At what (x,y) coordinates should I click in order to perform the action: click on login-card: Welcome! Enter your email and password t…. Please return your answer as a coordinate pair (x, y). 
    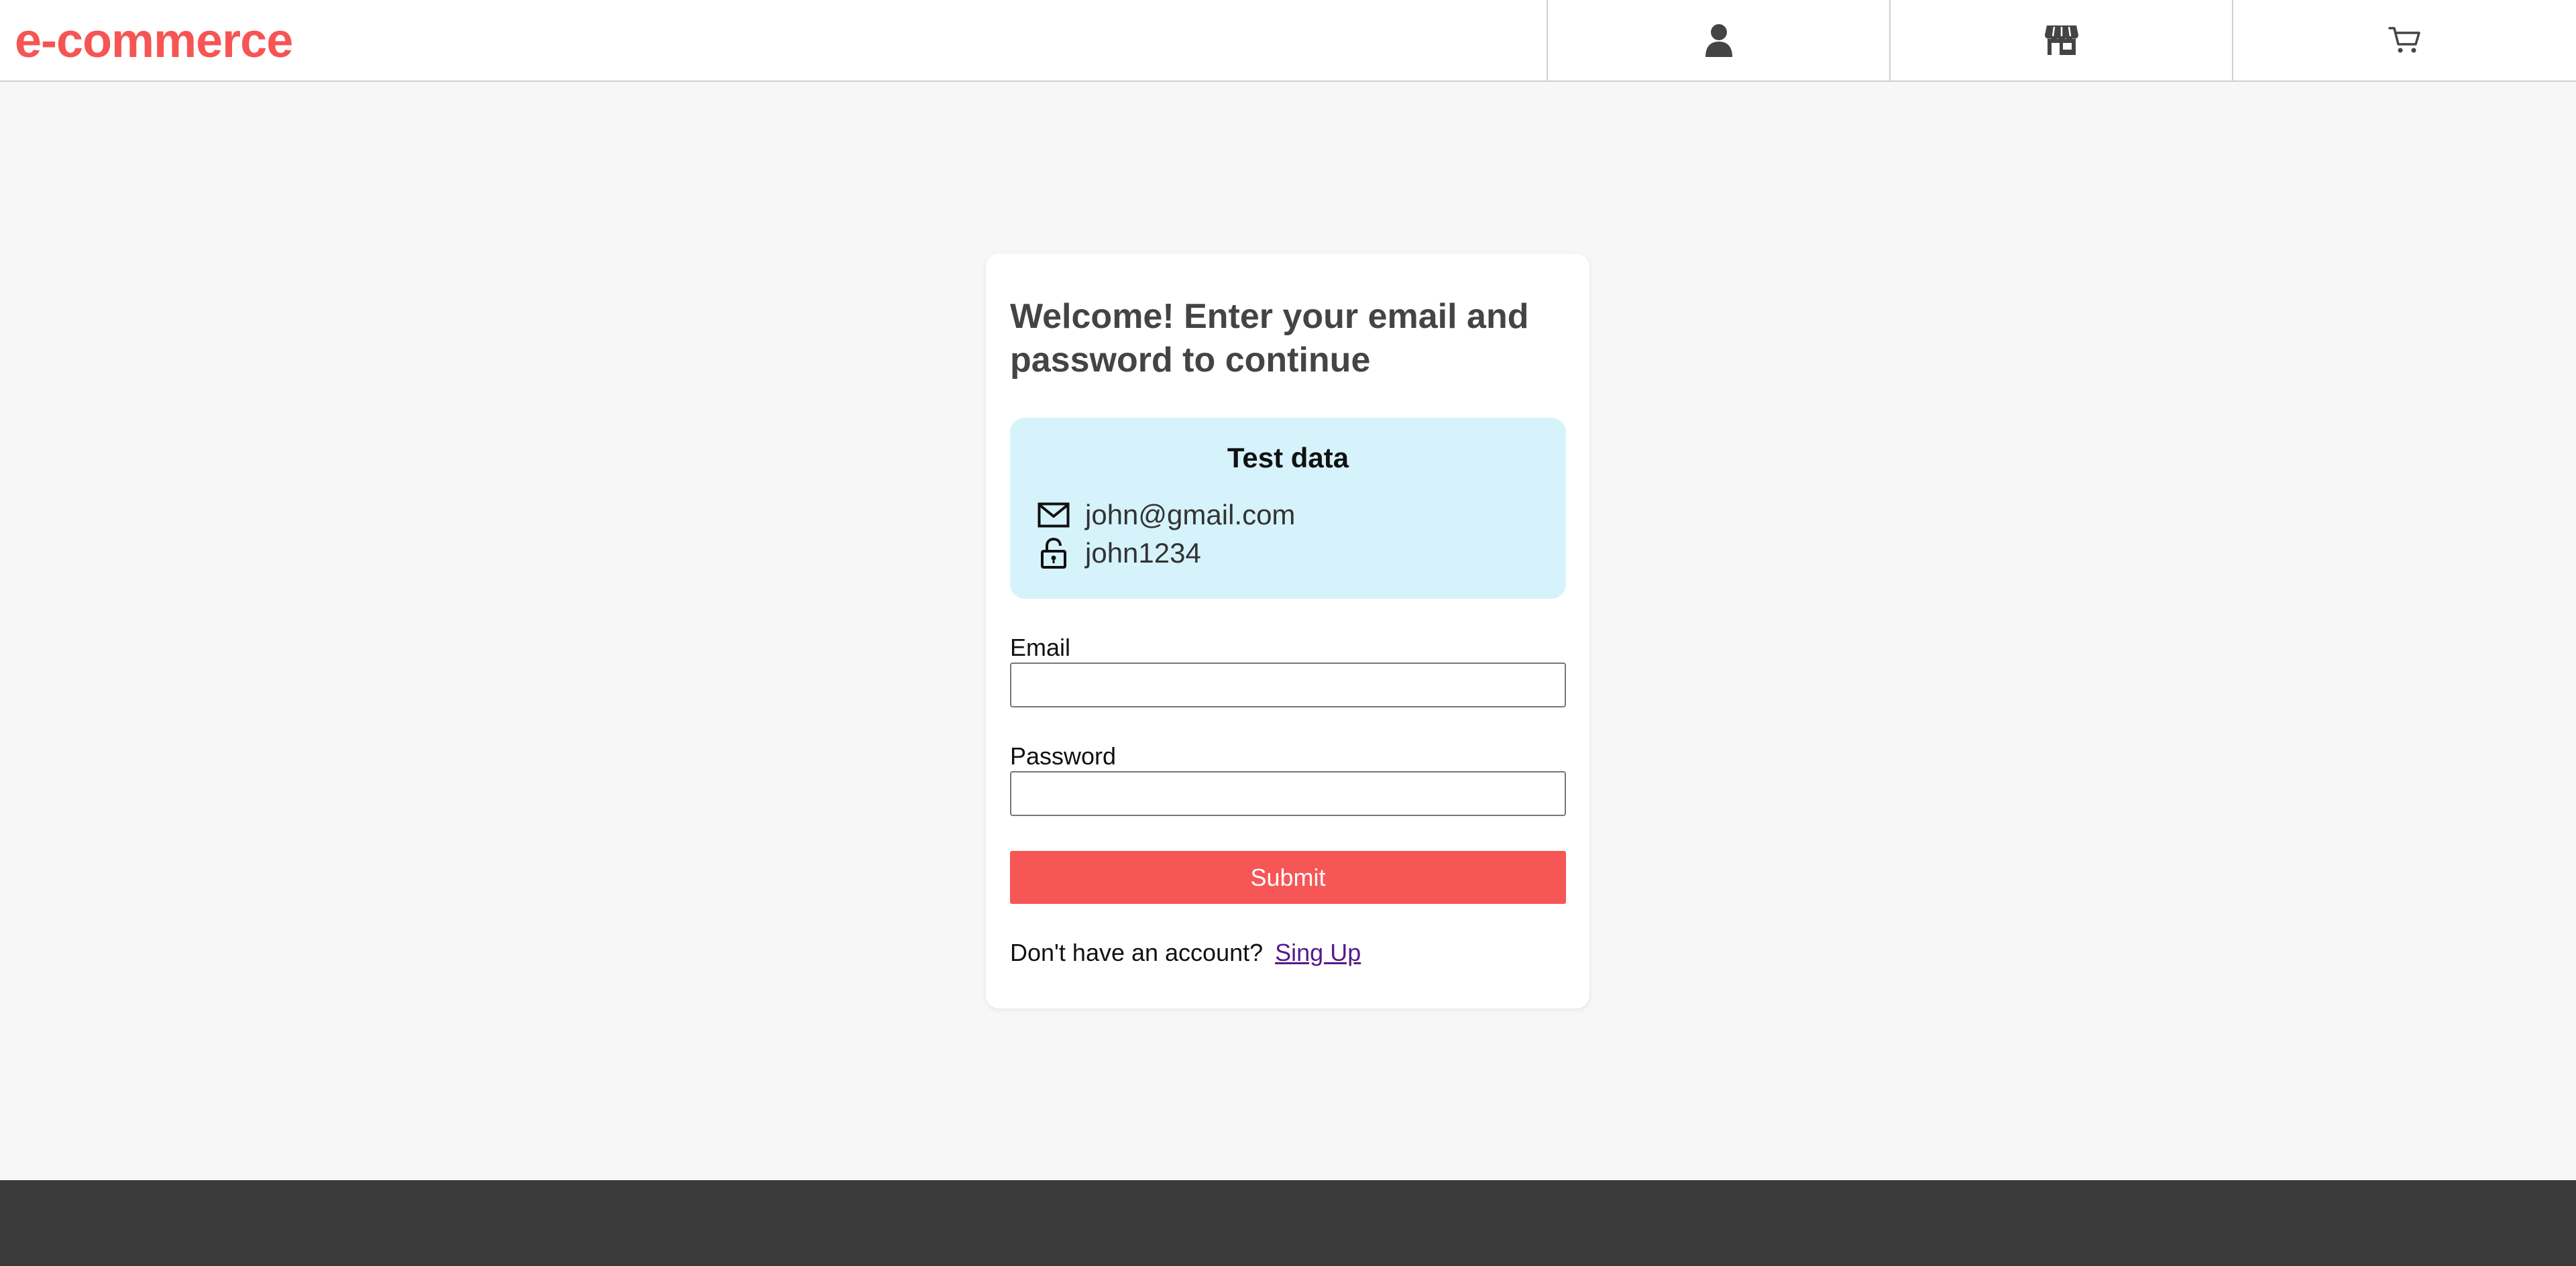
    Looking at the image, I should click on (1287, 631).